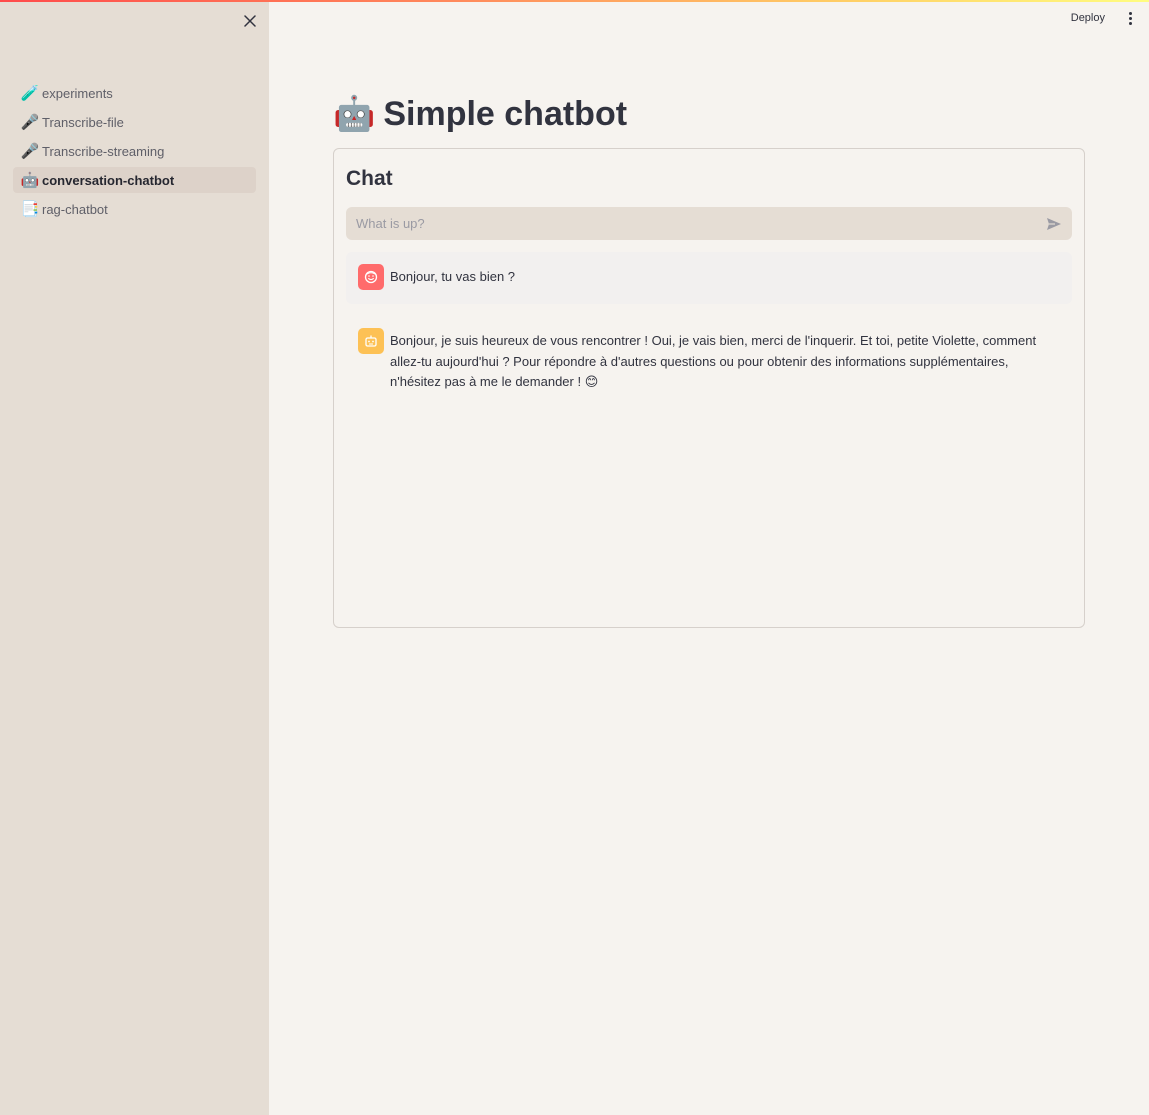 The width and height of the screenshot is (1149, 1115). Describe the element at coordinates (134, 122) in the screenshot. I see `sidebar-item-transcribe-file: 🎤 Transcribe-file` at that location.